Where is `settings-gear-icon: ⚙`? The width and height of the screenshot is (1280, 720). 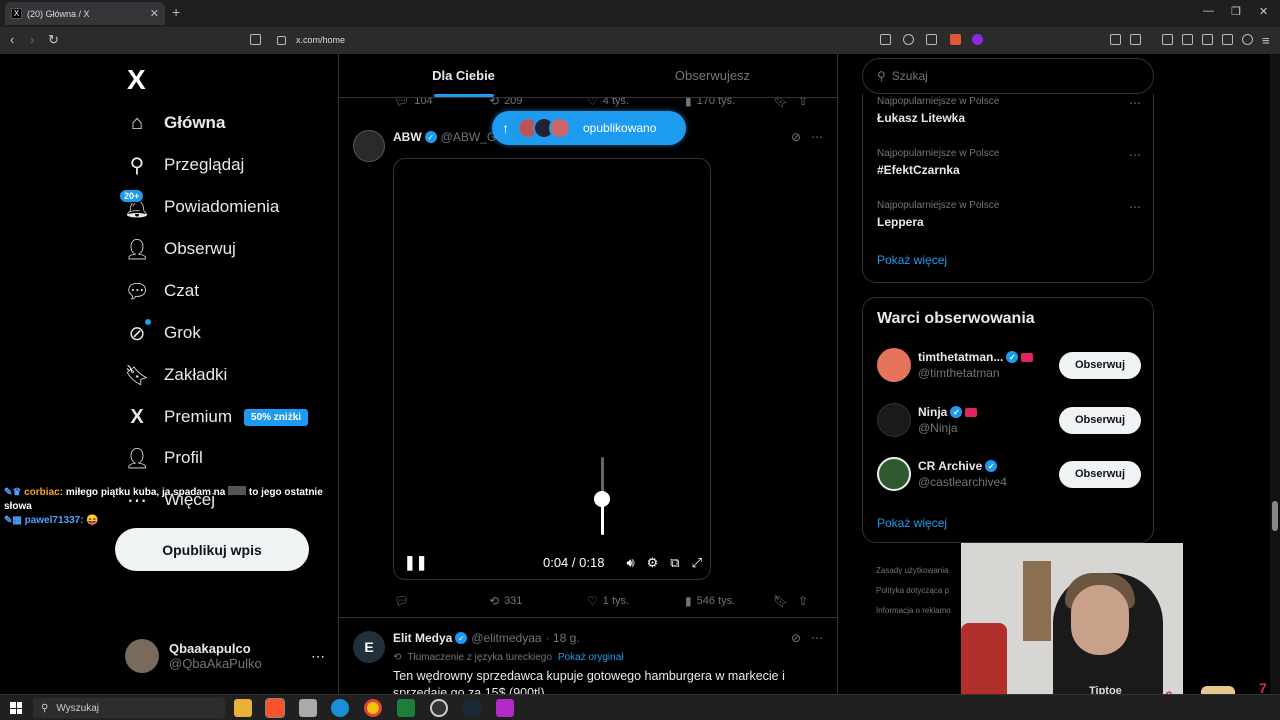
settings-gear-icon: ⚙ is located at coordinates (653, 563).